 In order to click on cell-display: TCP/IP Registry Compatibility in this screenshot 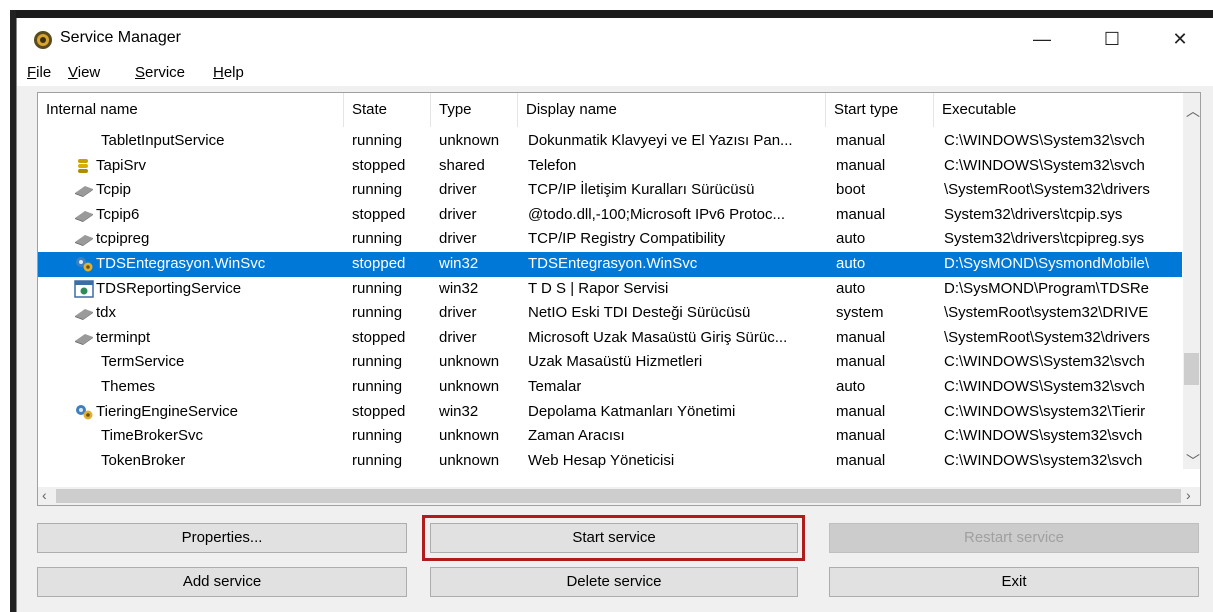, I will do `click(627, 239)`.